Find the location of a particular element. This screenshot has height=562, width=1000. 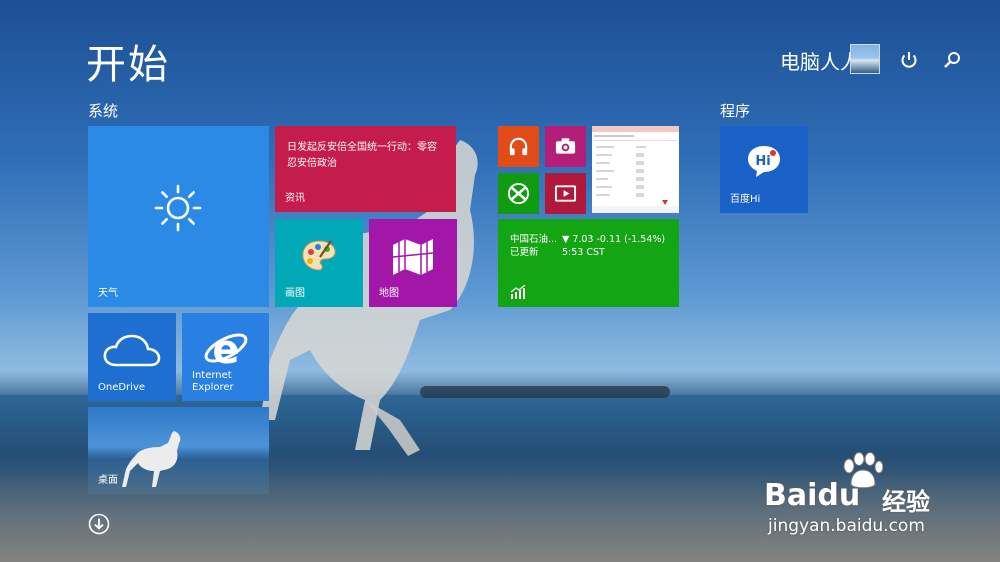

power-icon is located at coordinates (909, 60).